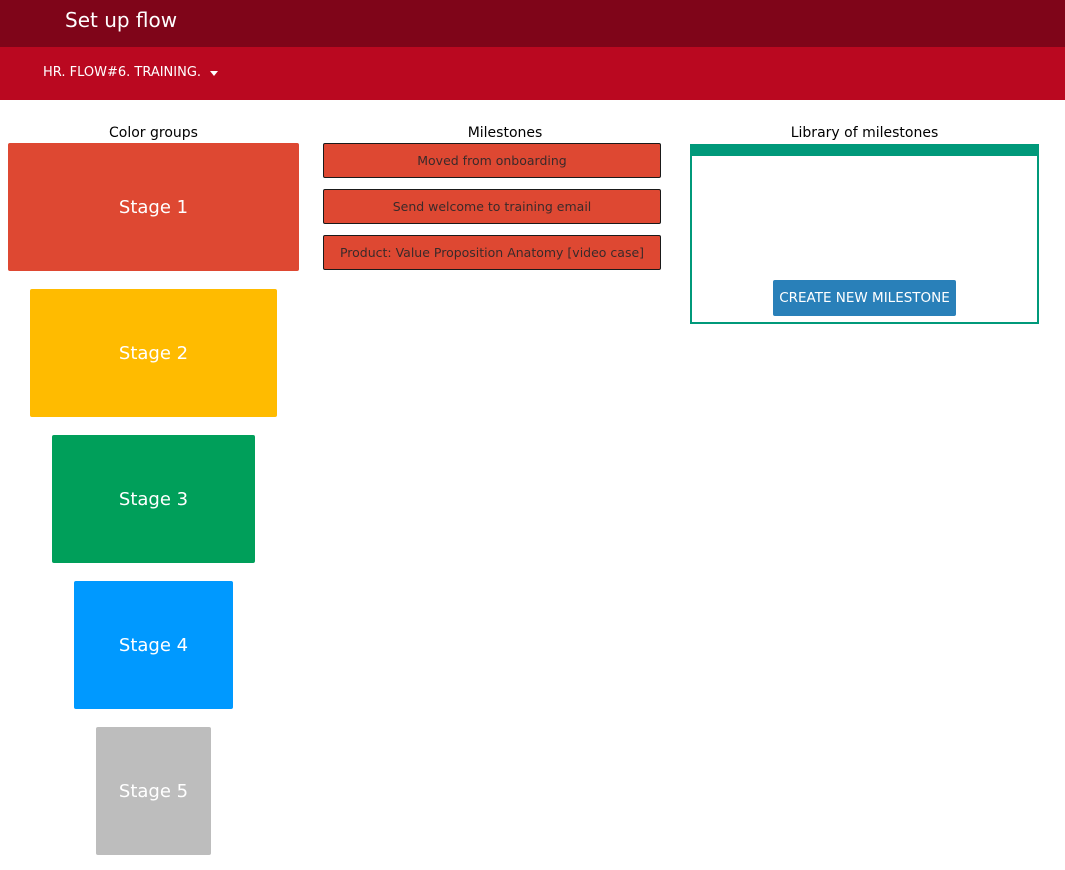  I want to click on stage-label: Stage 5, so click(153, 791).